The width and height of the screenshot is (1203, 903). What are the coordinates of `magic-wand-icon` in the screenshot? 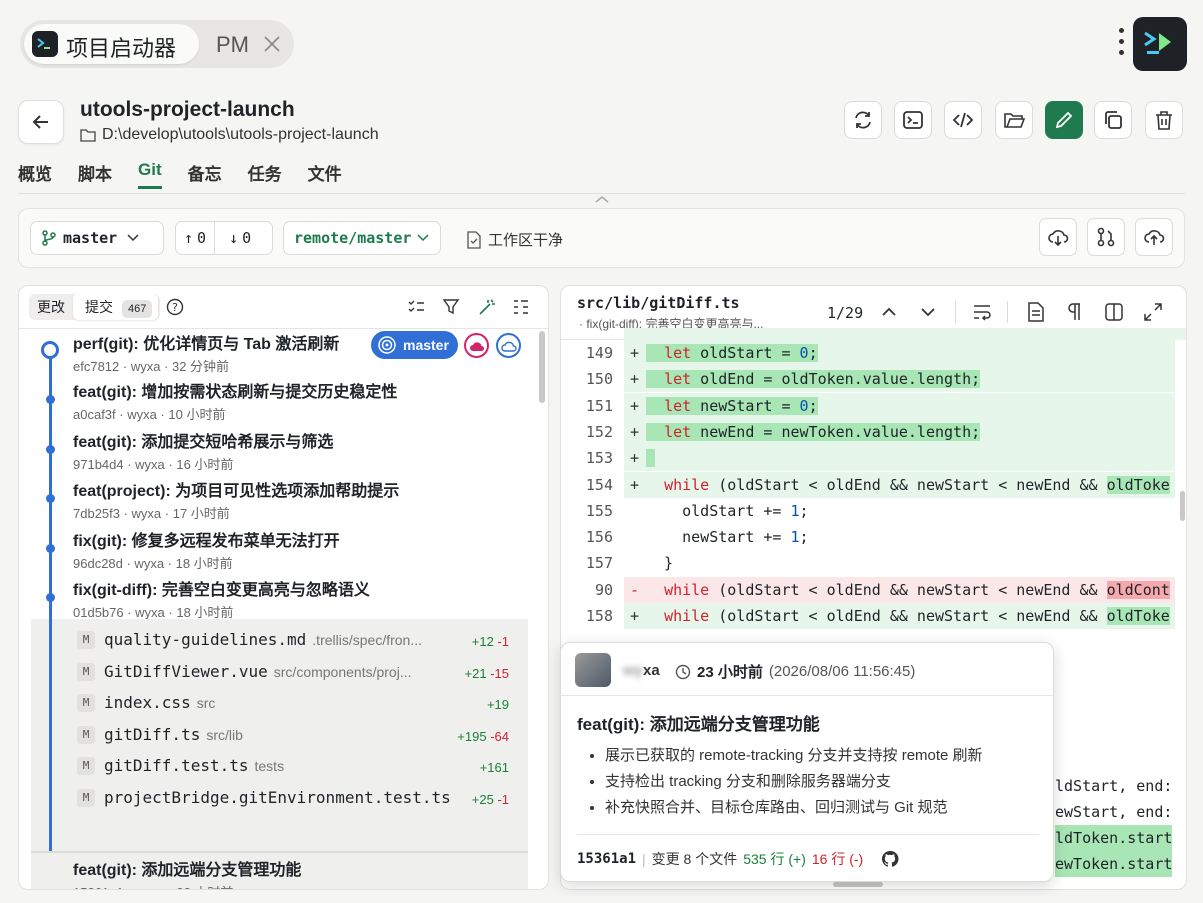 It's located at (486, 307).